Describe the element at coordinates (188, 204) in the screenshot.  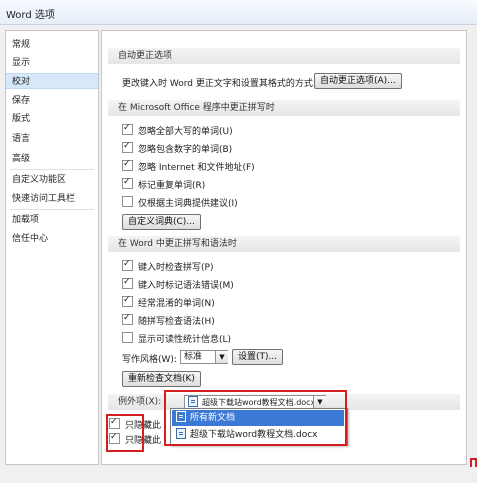
I see `option-label: 仅根据主词典提供建议(I)` at that location.